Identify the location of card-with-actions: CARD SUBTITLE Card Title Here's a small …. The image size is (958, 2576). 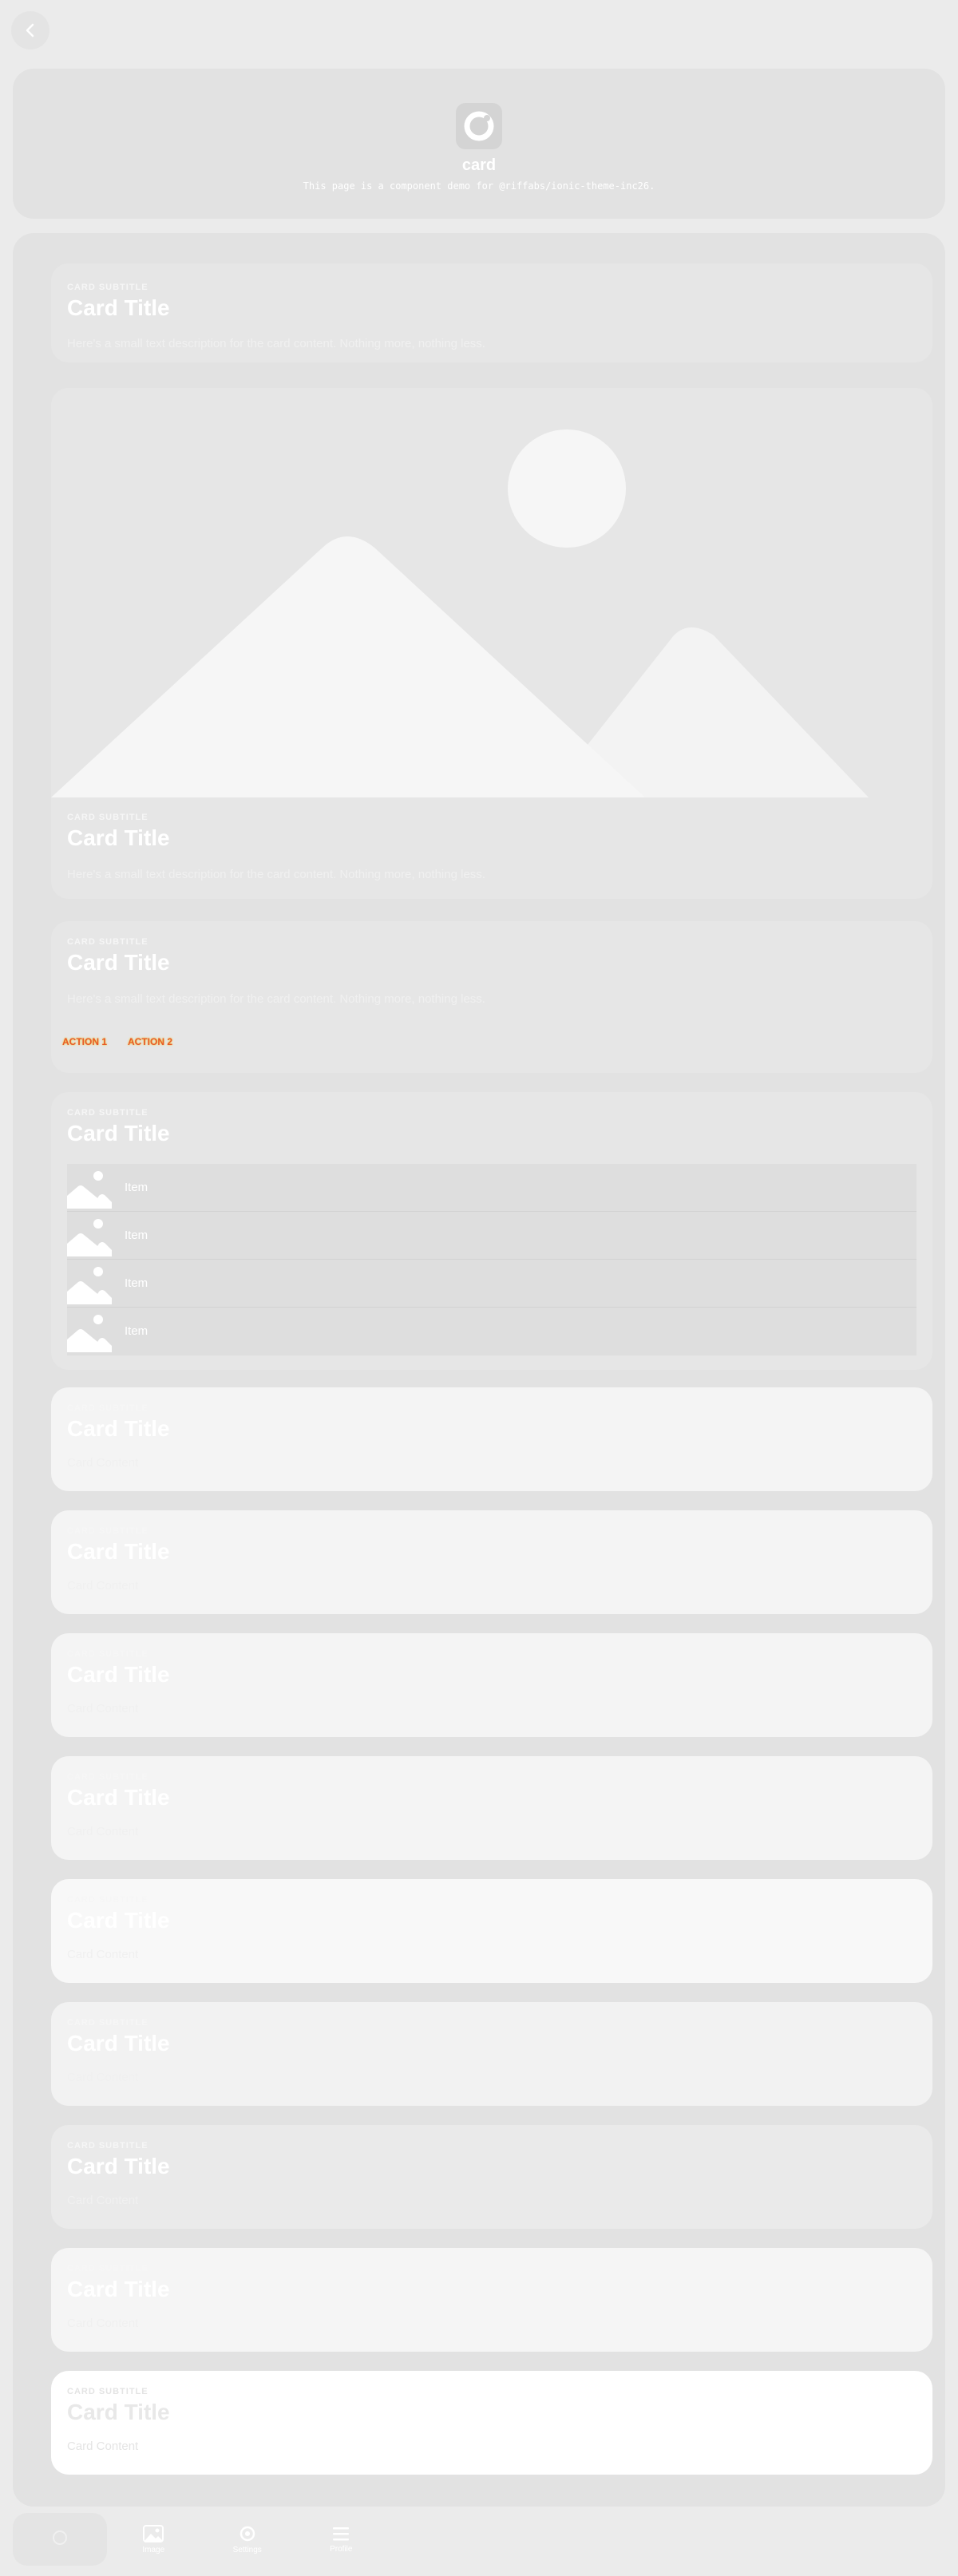
(491, 997).